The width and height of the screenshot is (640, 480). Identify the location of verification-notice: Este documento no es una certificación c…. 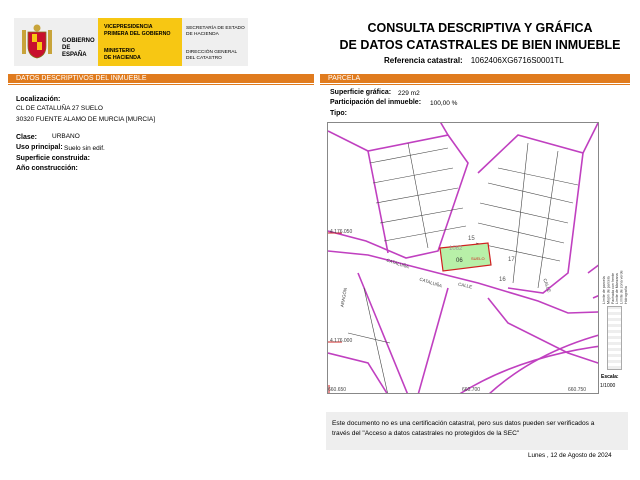
(477, 431).